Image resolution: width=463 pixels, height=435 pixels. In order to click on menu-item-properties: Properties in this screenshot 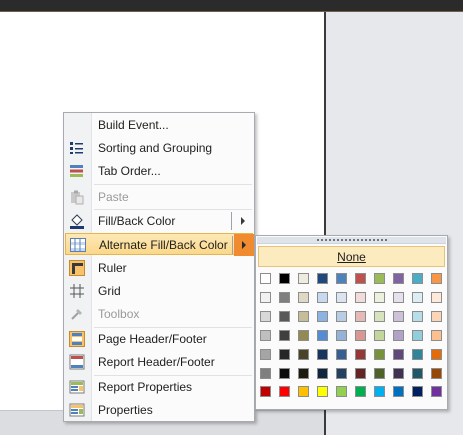, I will do `click(159, 410)`.